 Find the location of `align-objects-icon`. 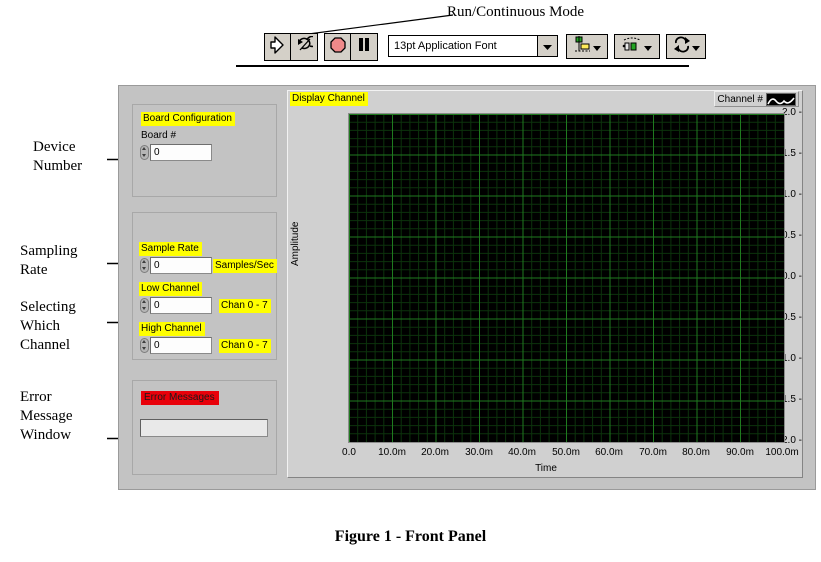

align-objects-icon is located at coordinates (582, 47).